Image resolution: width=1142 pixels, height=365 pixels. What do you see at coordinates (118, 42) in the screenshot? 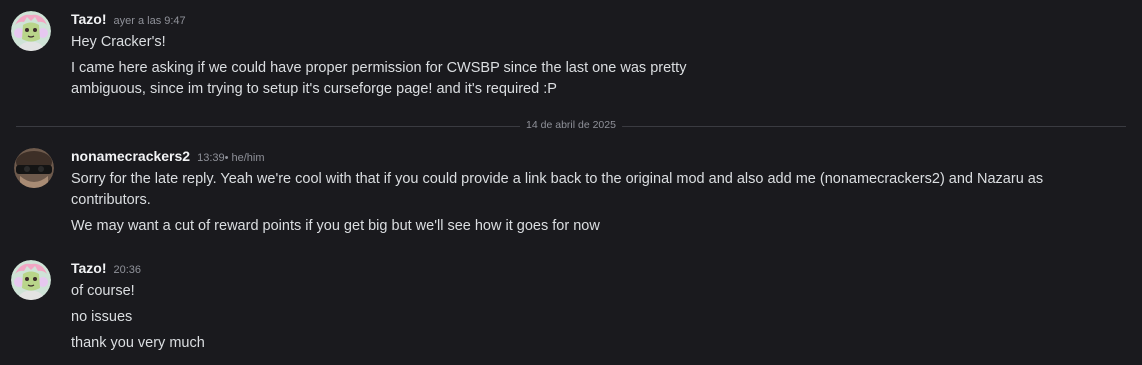
I see `message-text: Hey Cracker's!` at bounding box center [118, 42].